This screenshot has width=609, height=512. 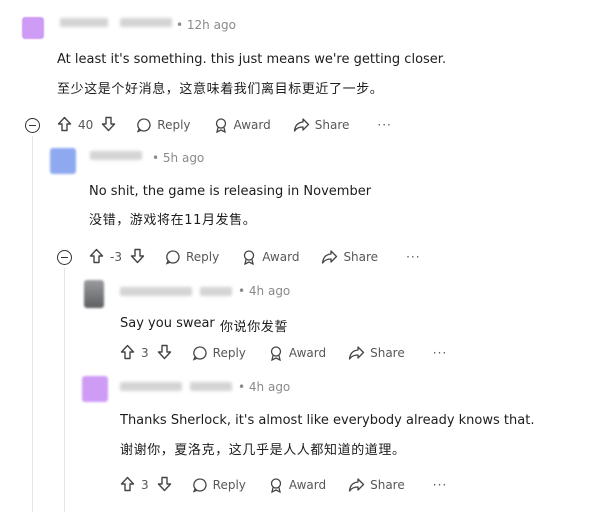 What do you see at coordinates (167, 323) in the screenshot?
I see `comment-text: Say you swear` at bounding box center [167, 323].